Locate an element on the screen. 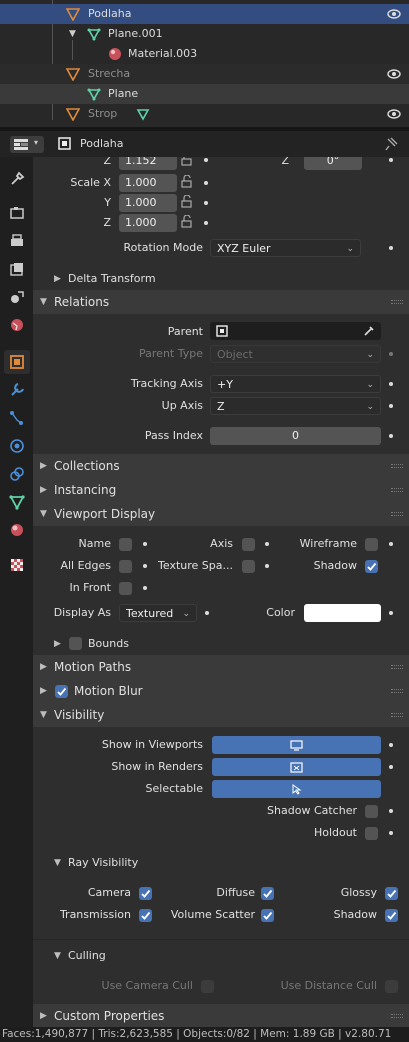  tab-constraints is located at coordinates (17, 474).